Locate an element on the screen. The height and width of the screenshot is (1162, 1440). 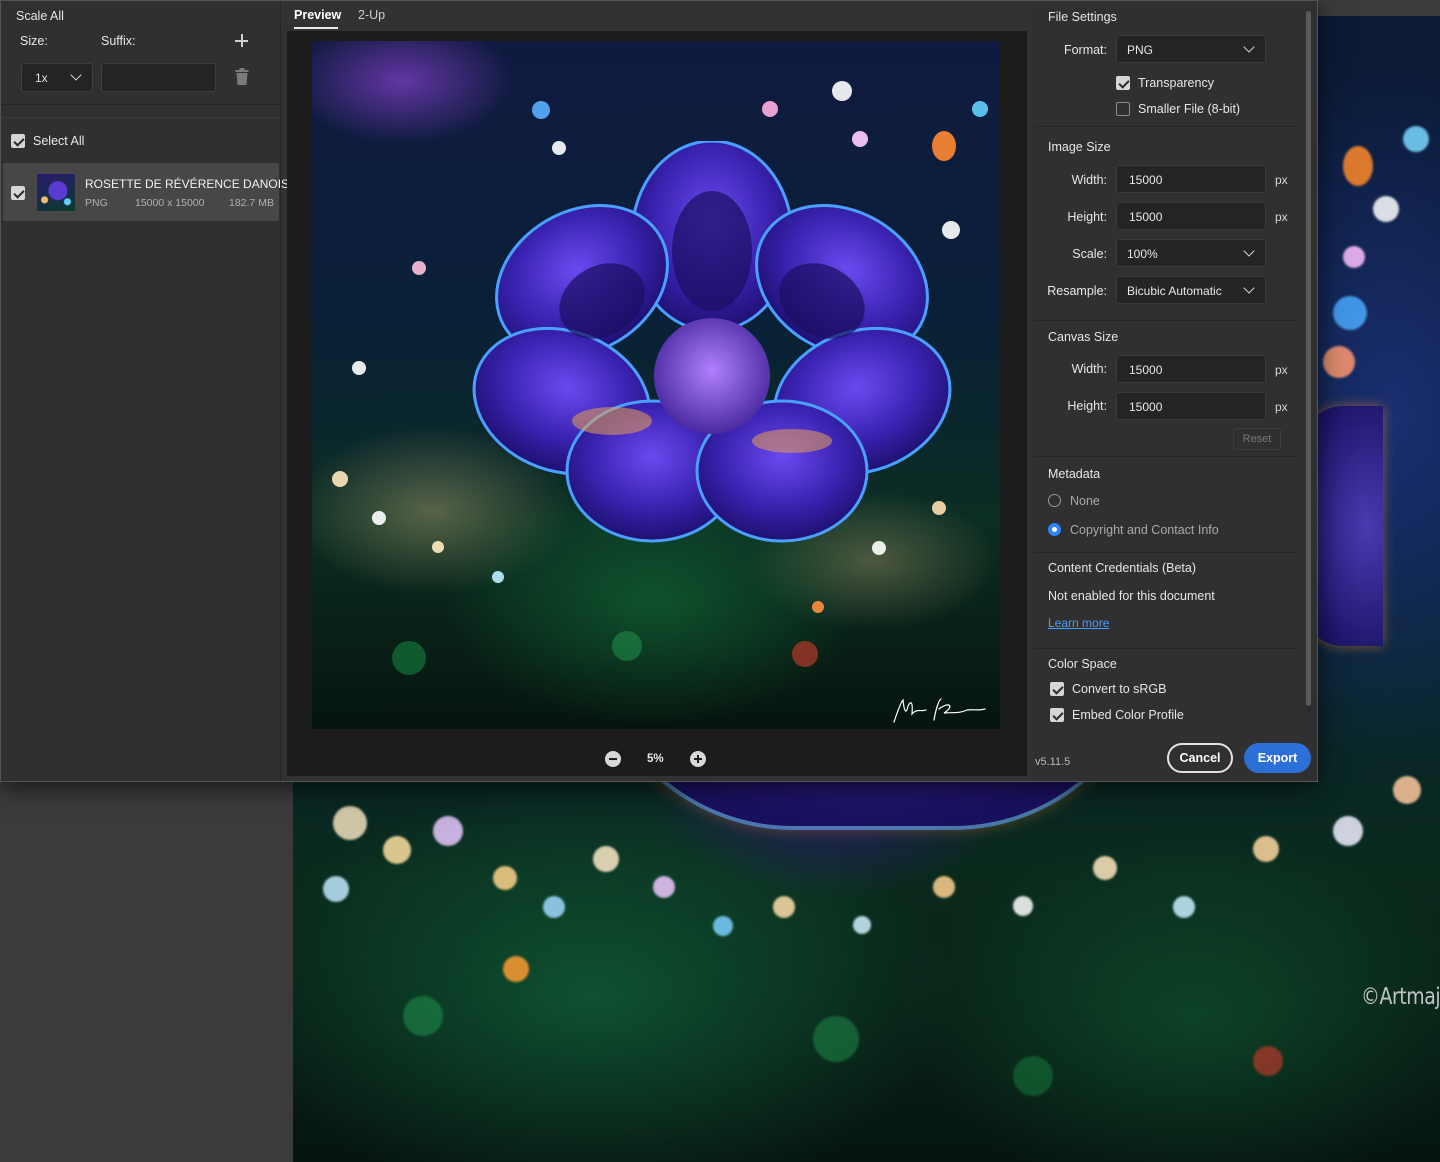
transparency-checkbox is located at coordinates (1123, 83).